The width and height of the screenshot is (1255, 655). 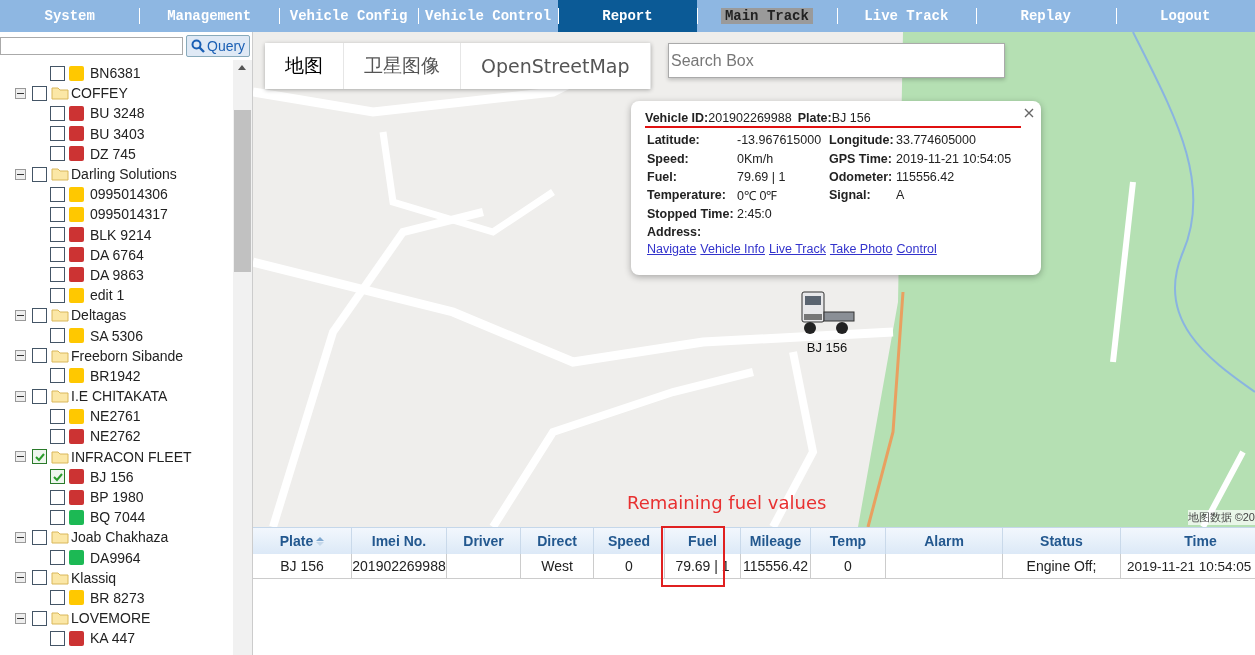 I want to click on link: Navigate, so click(x=672, y=249).